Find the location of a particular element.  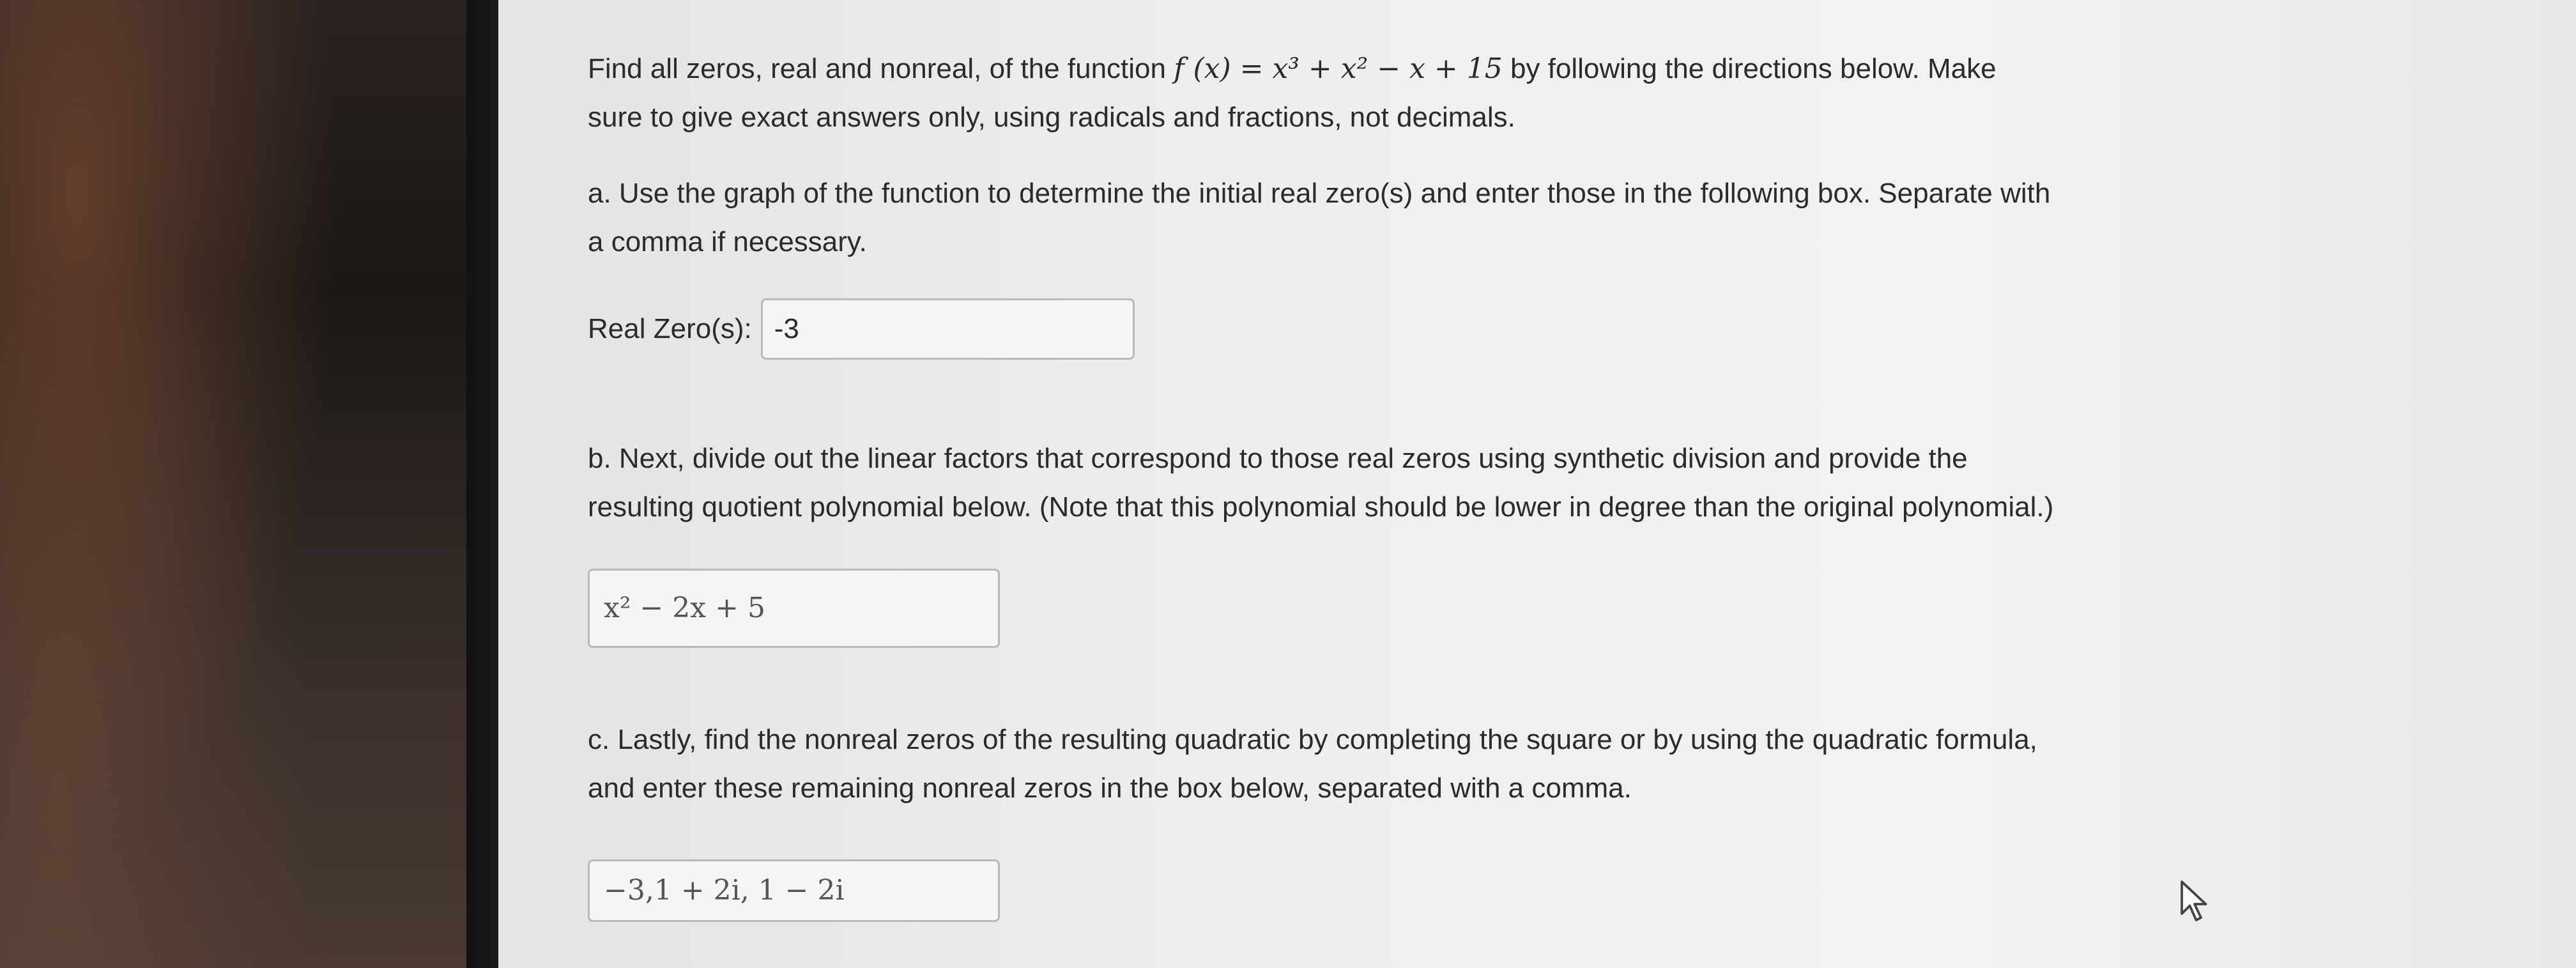

nonreal-zeros-value: −3,1 + 2i, 1 − 2i is located at coordinates (724, 891).